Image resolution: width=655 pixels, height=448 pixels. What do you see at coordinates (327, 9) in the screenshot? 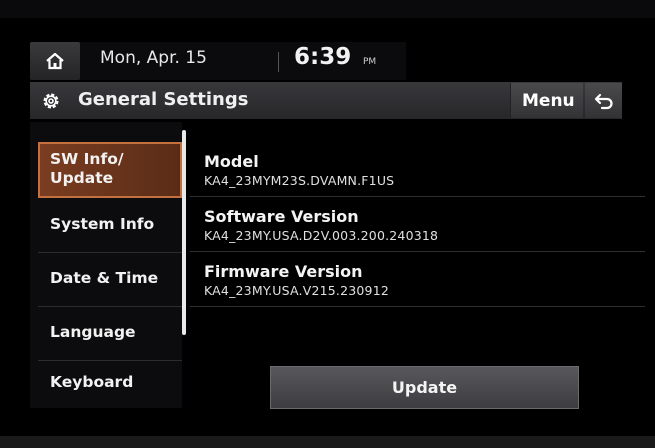
I see `top-bezel` at bounding box center [327, 9].